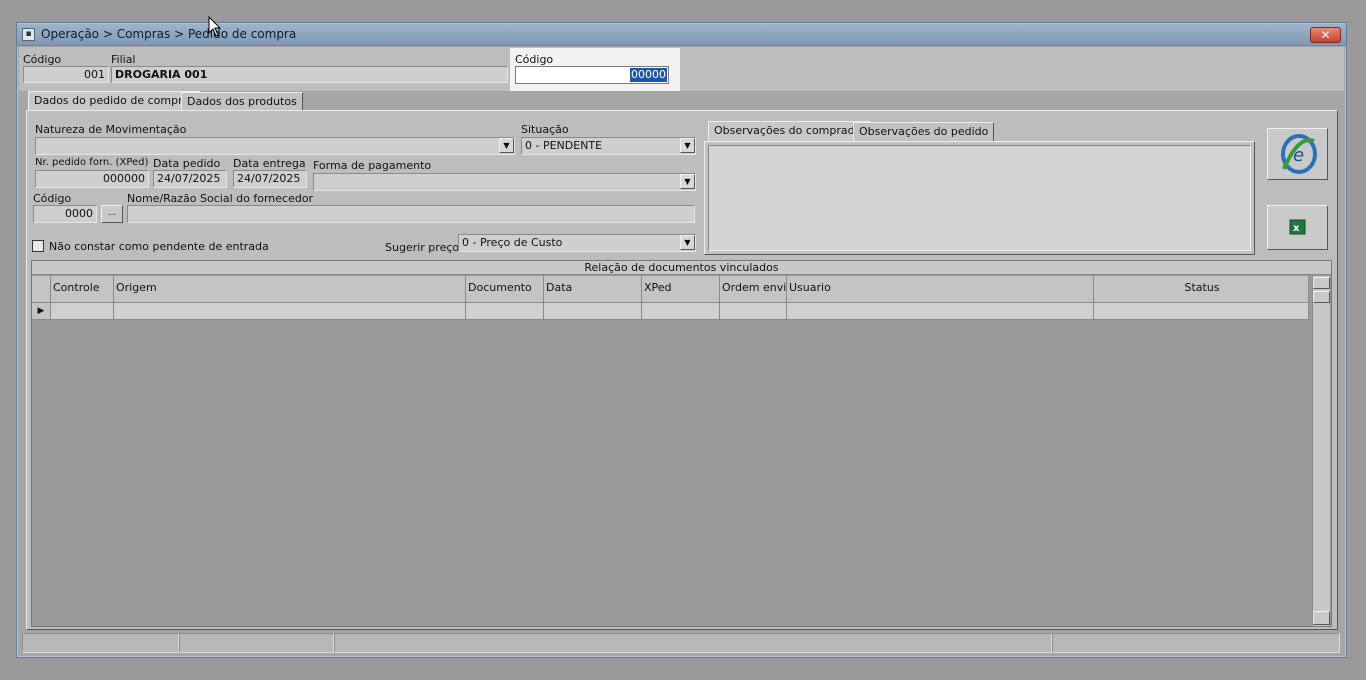 The height and width of the screenshot is (680, 1366). What do you see at coordinates (65, 214) in the screenshot?
I see `fornecedor-codigo-field: 0000` at bounding box center [65, 214].